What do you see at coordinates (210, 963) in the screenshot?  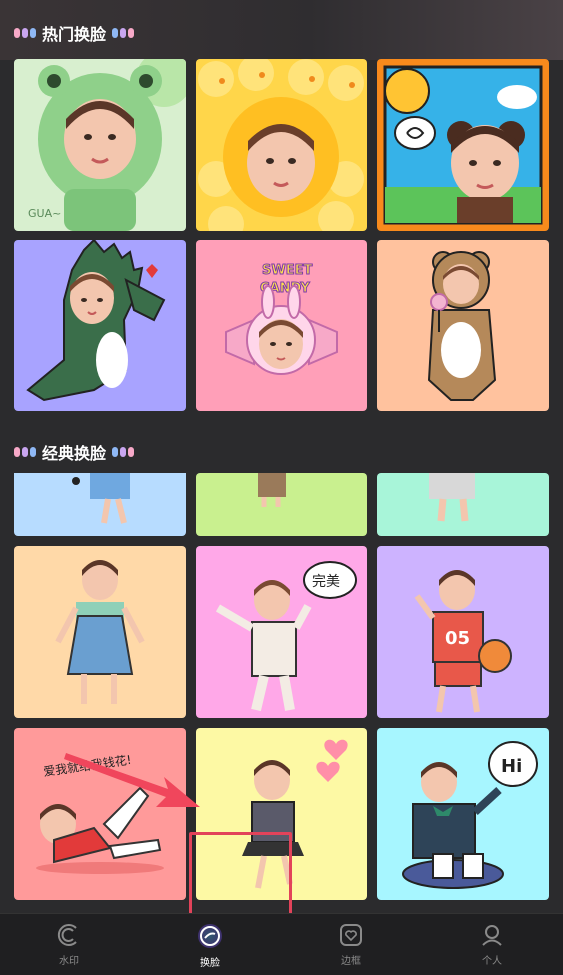 I see `nav-label-face-swap: 换脸` at bounding box center [210, 963].